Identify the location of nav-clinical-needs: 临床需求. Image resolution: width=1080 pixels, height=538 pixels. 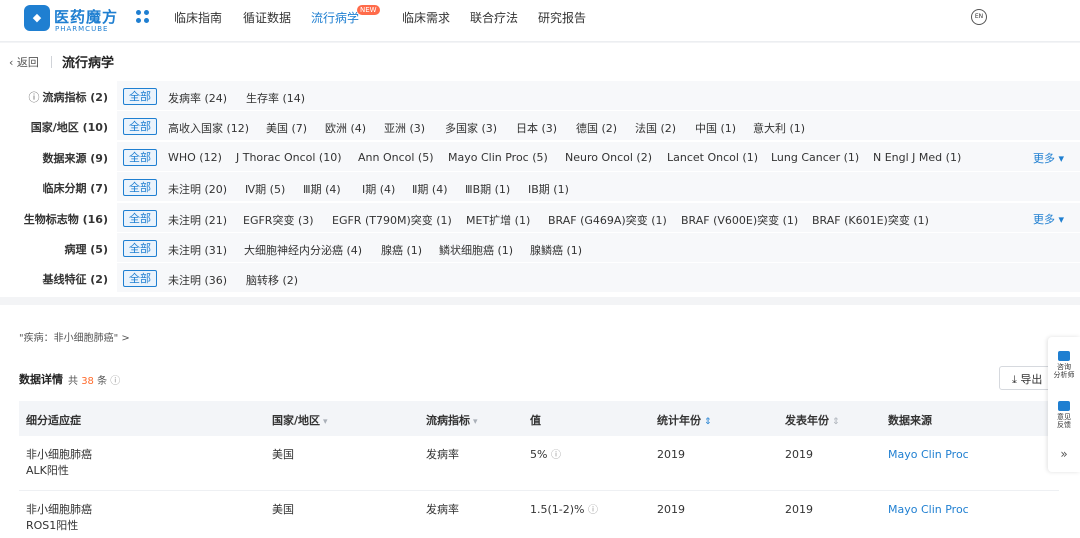
(426, 17).